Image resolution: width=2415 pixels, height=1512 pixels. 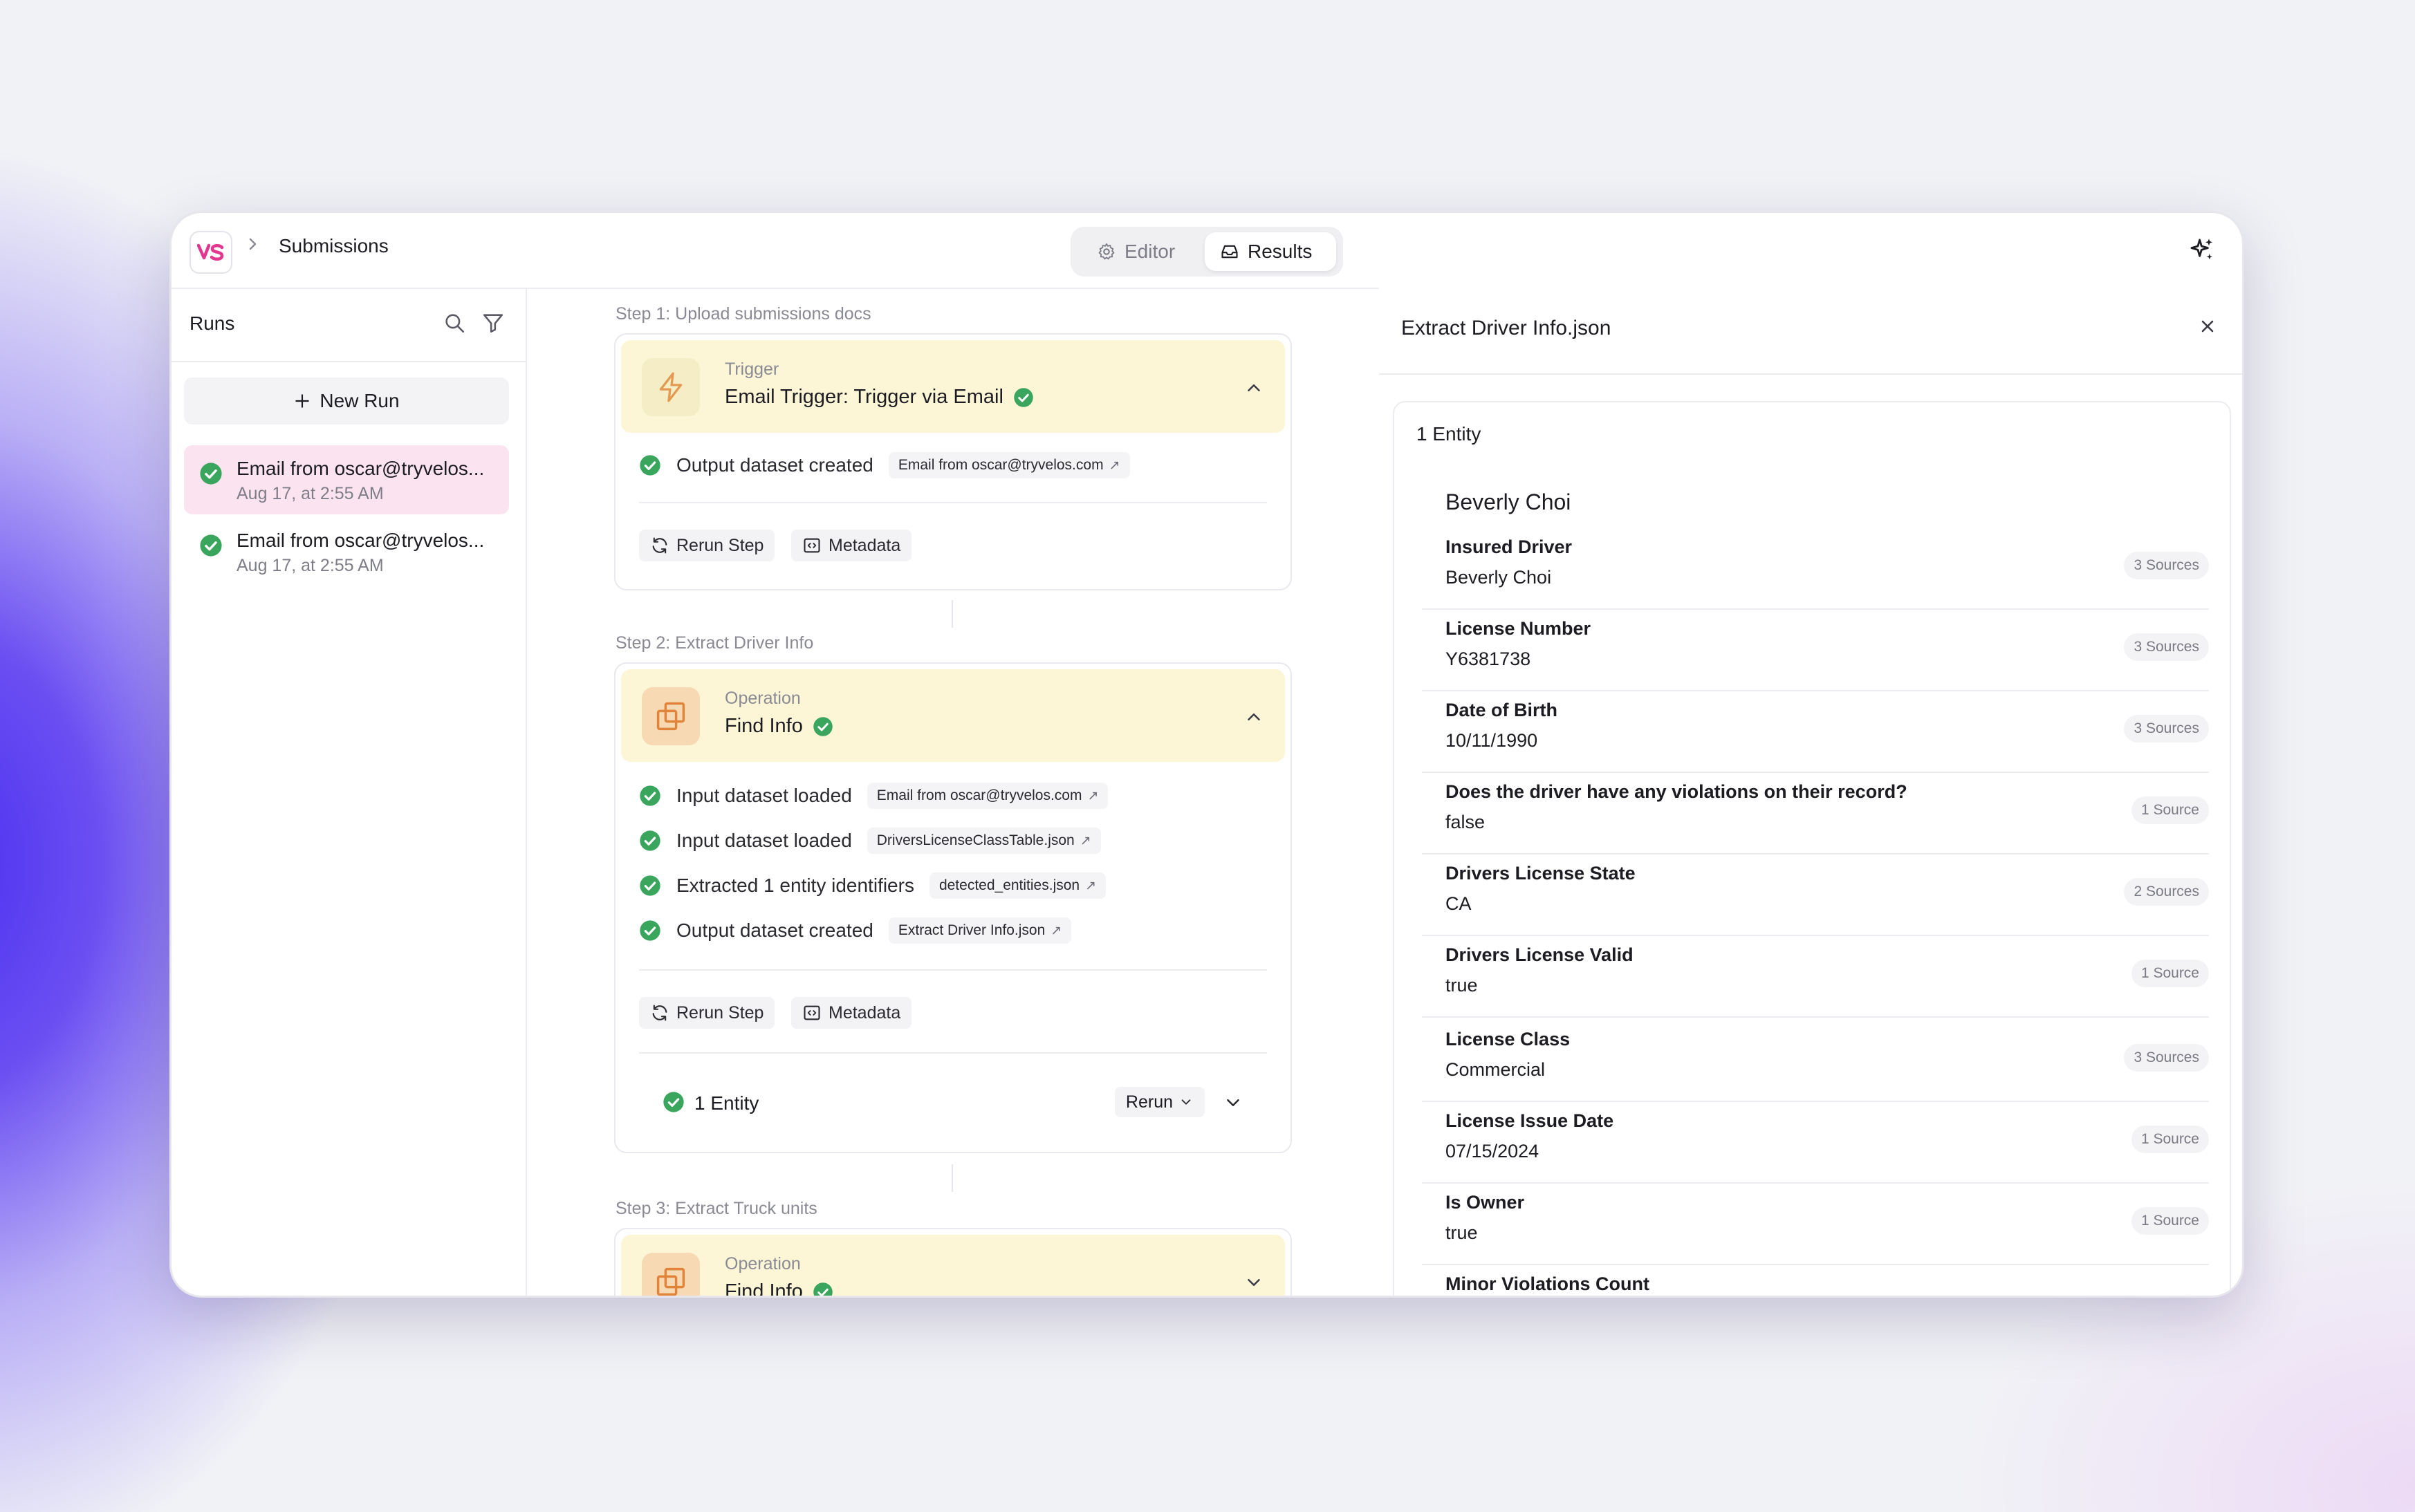 What do you see at coordinates (953, 386) in the screenshot?
I see `step-header: Trigger Email Trigger: Trigger via Email` at bounding box center [953, 386].